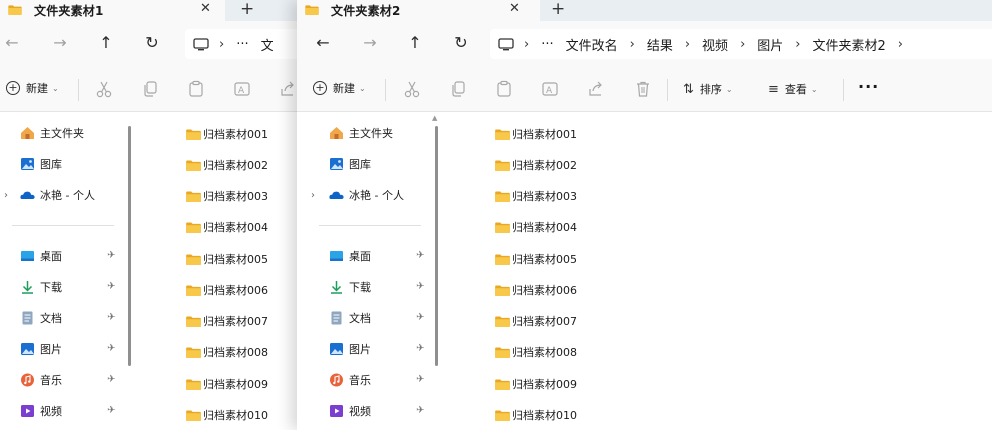 The height and width of the screenshot is (430, 992). I want to click on sidebar-item-label: 主文件夹, so click(62, 133).